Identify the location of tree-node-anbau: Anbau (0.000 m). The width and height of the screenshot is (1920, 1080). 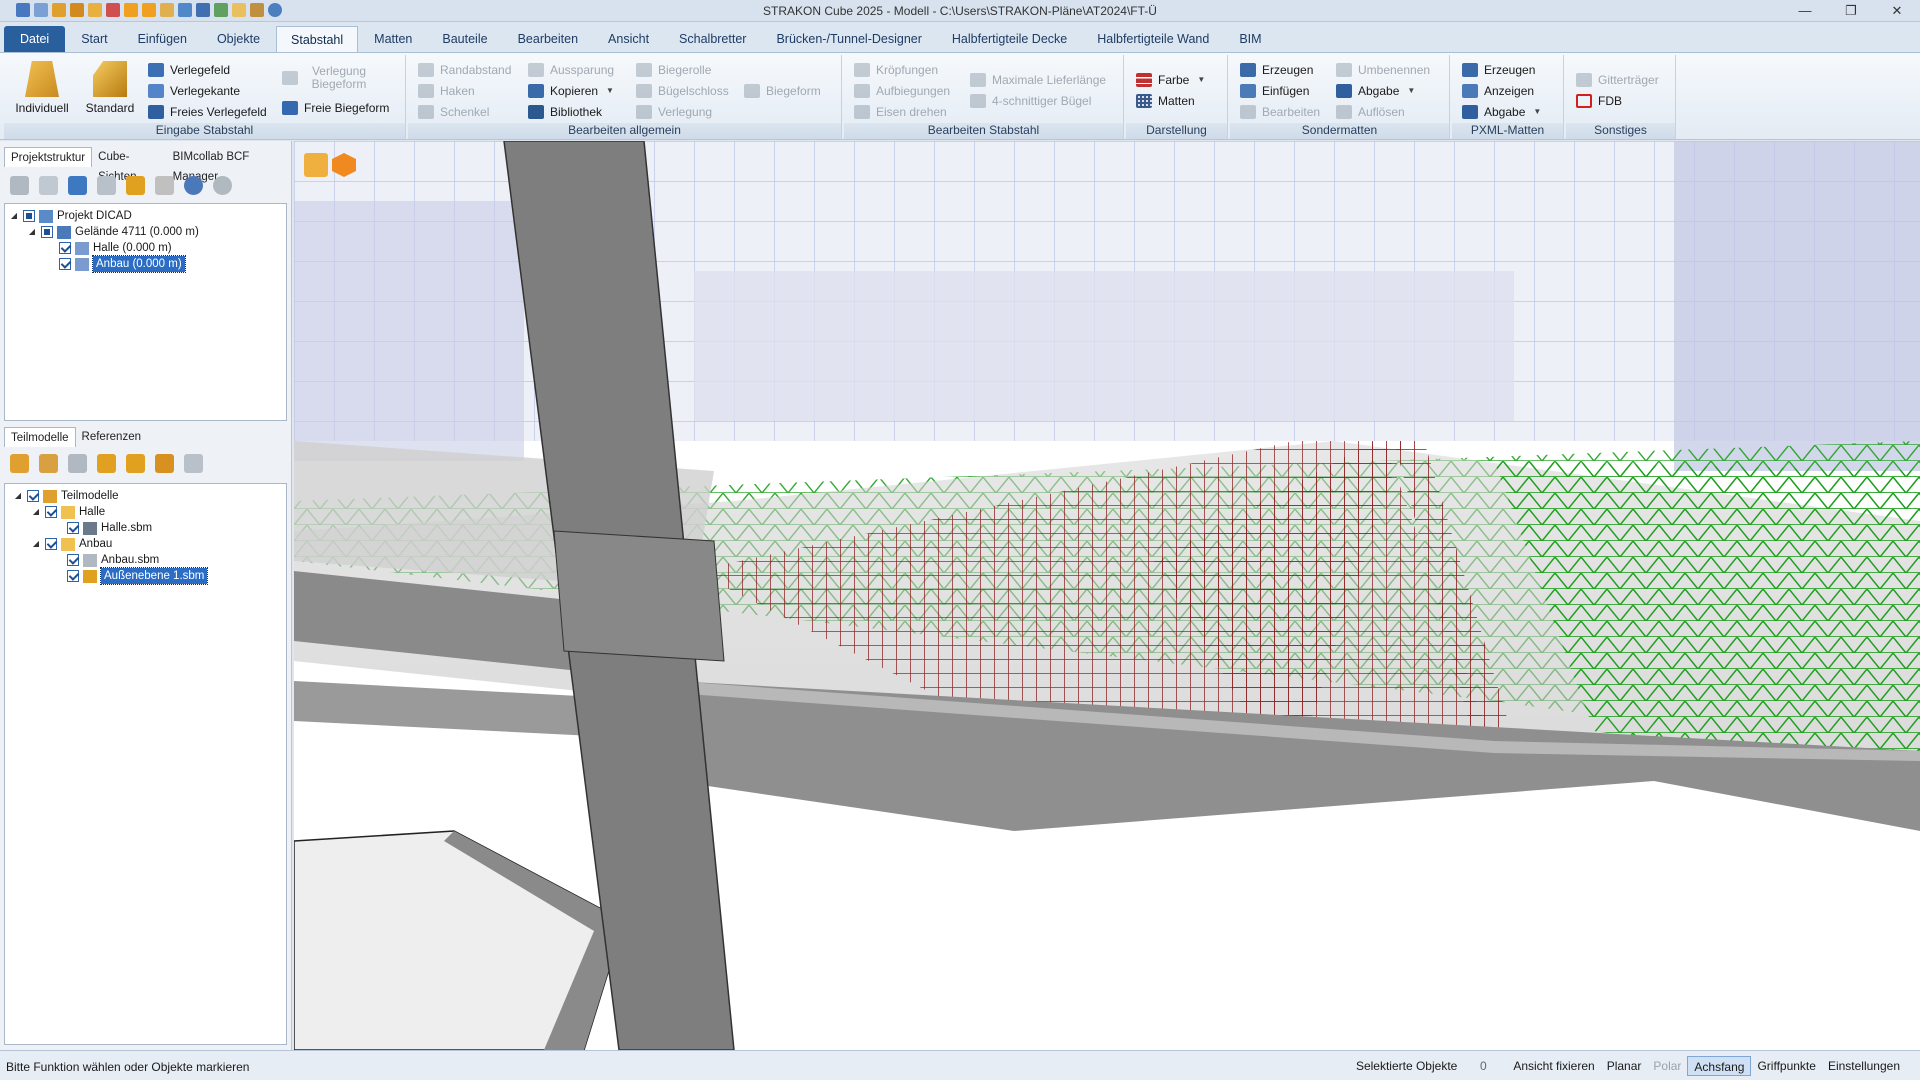
(122, 264).